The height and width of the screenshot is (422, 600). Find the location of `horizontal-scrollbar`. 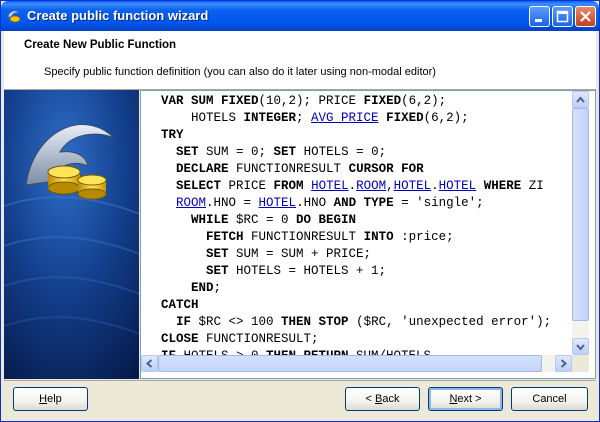

horizontal-scrollbar is located at coordinates (356, 363).